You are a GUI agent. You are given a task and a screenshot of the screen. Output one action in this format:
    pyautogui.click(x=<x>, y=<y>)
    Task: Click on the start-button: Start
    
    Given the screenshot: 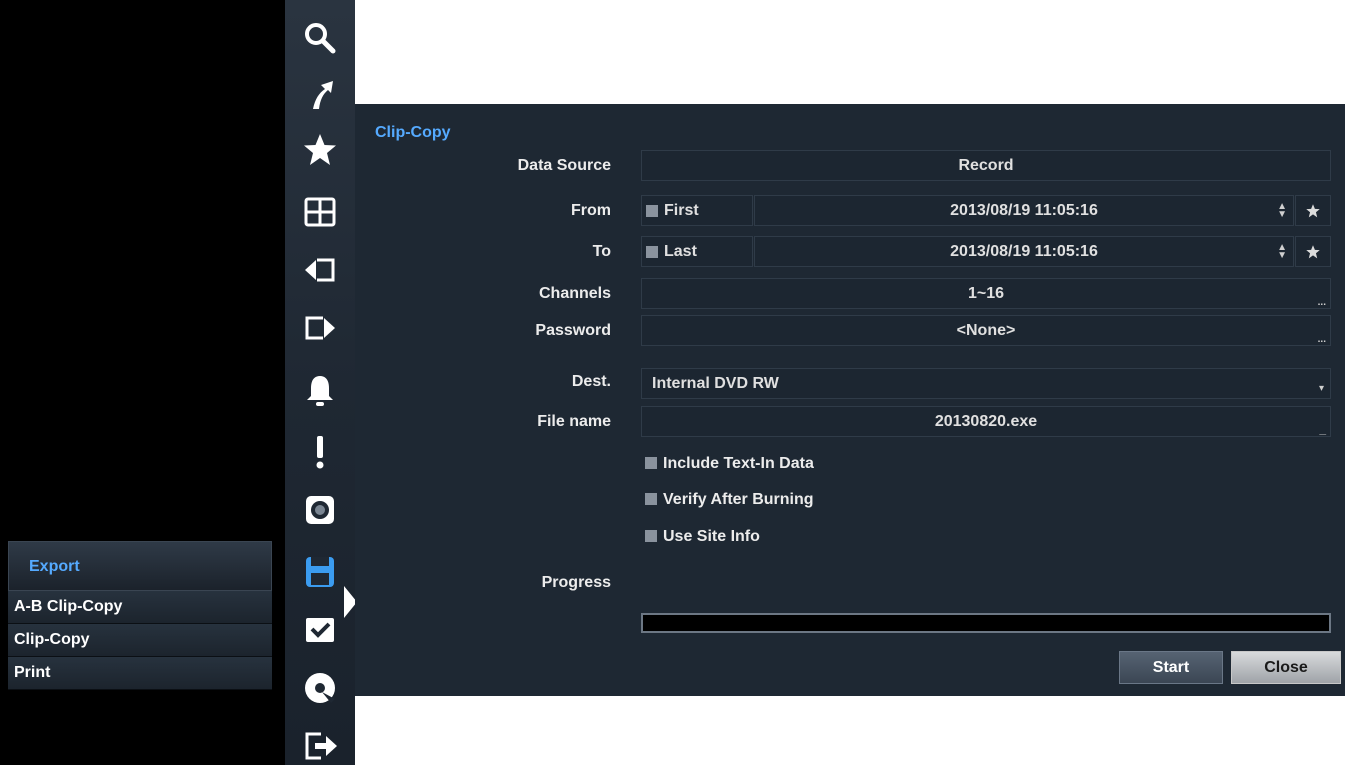 What is the action you would take?
    pyautogui.click(x=1171, y=667)
    